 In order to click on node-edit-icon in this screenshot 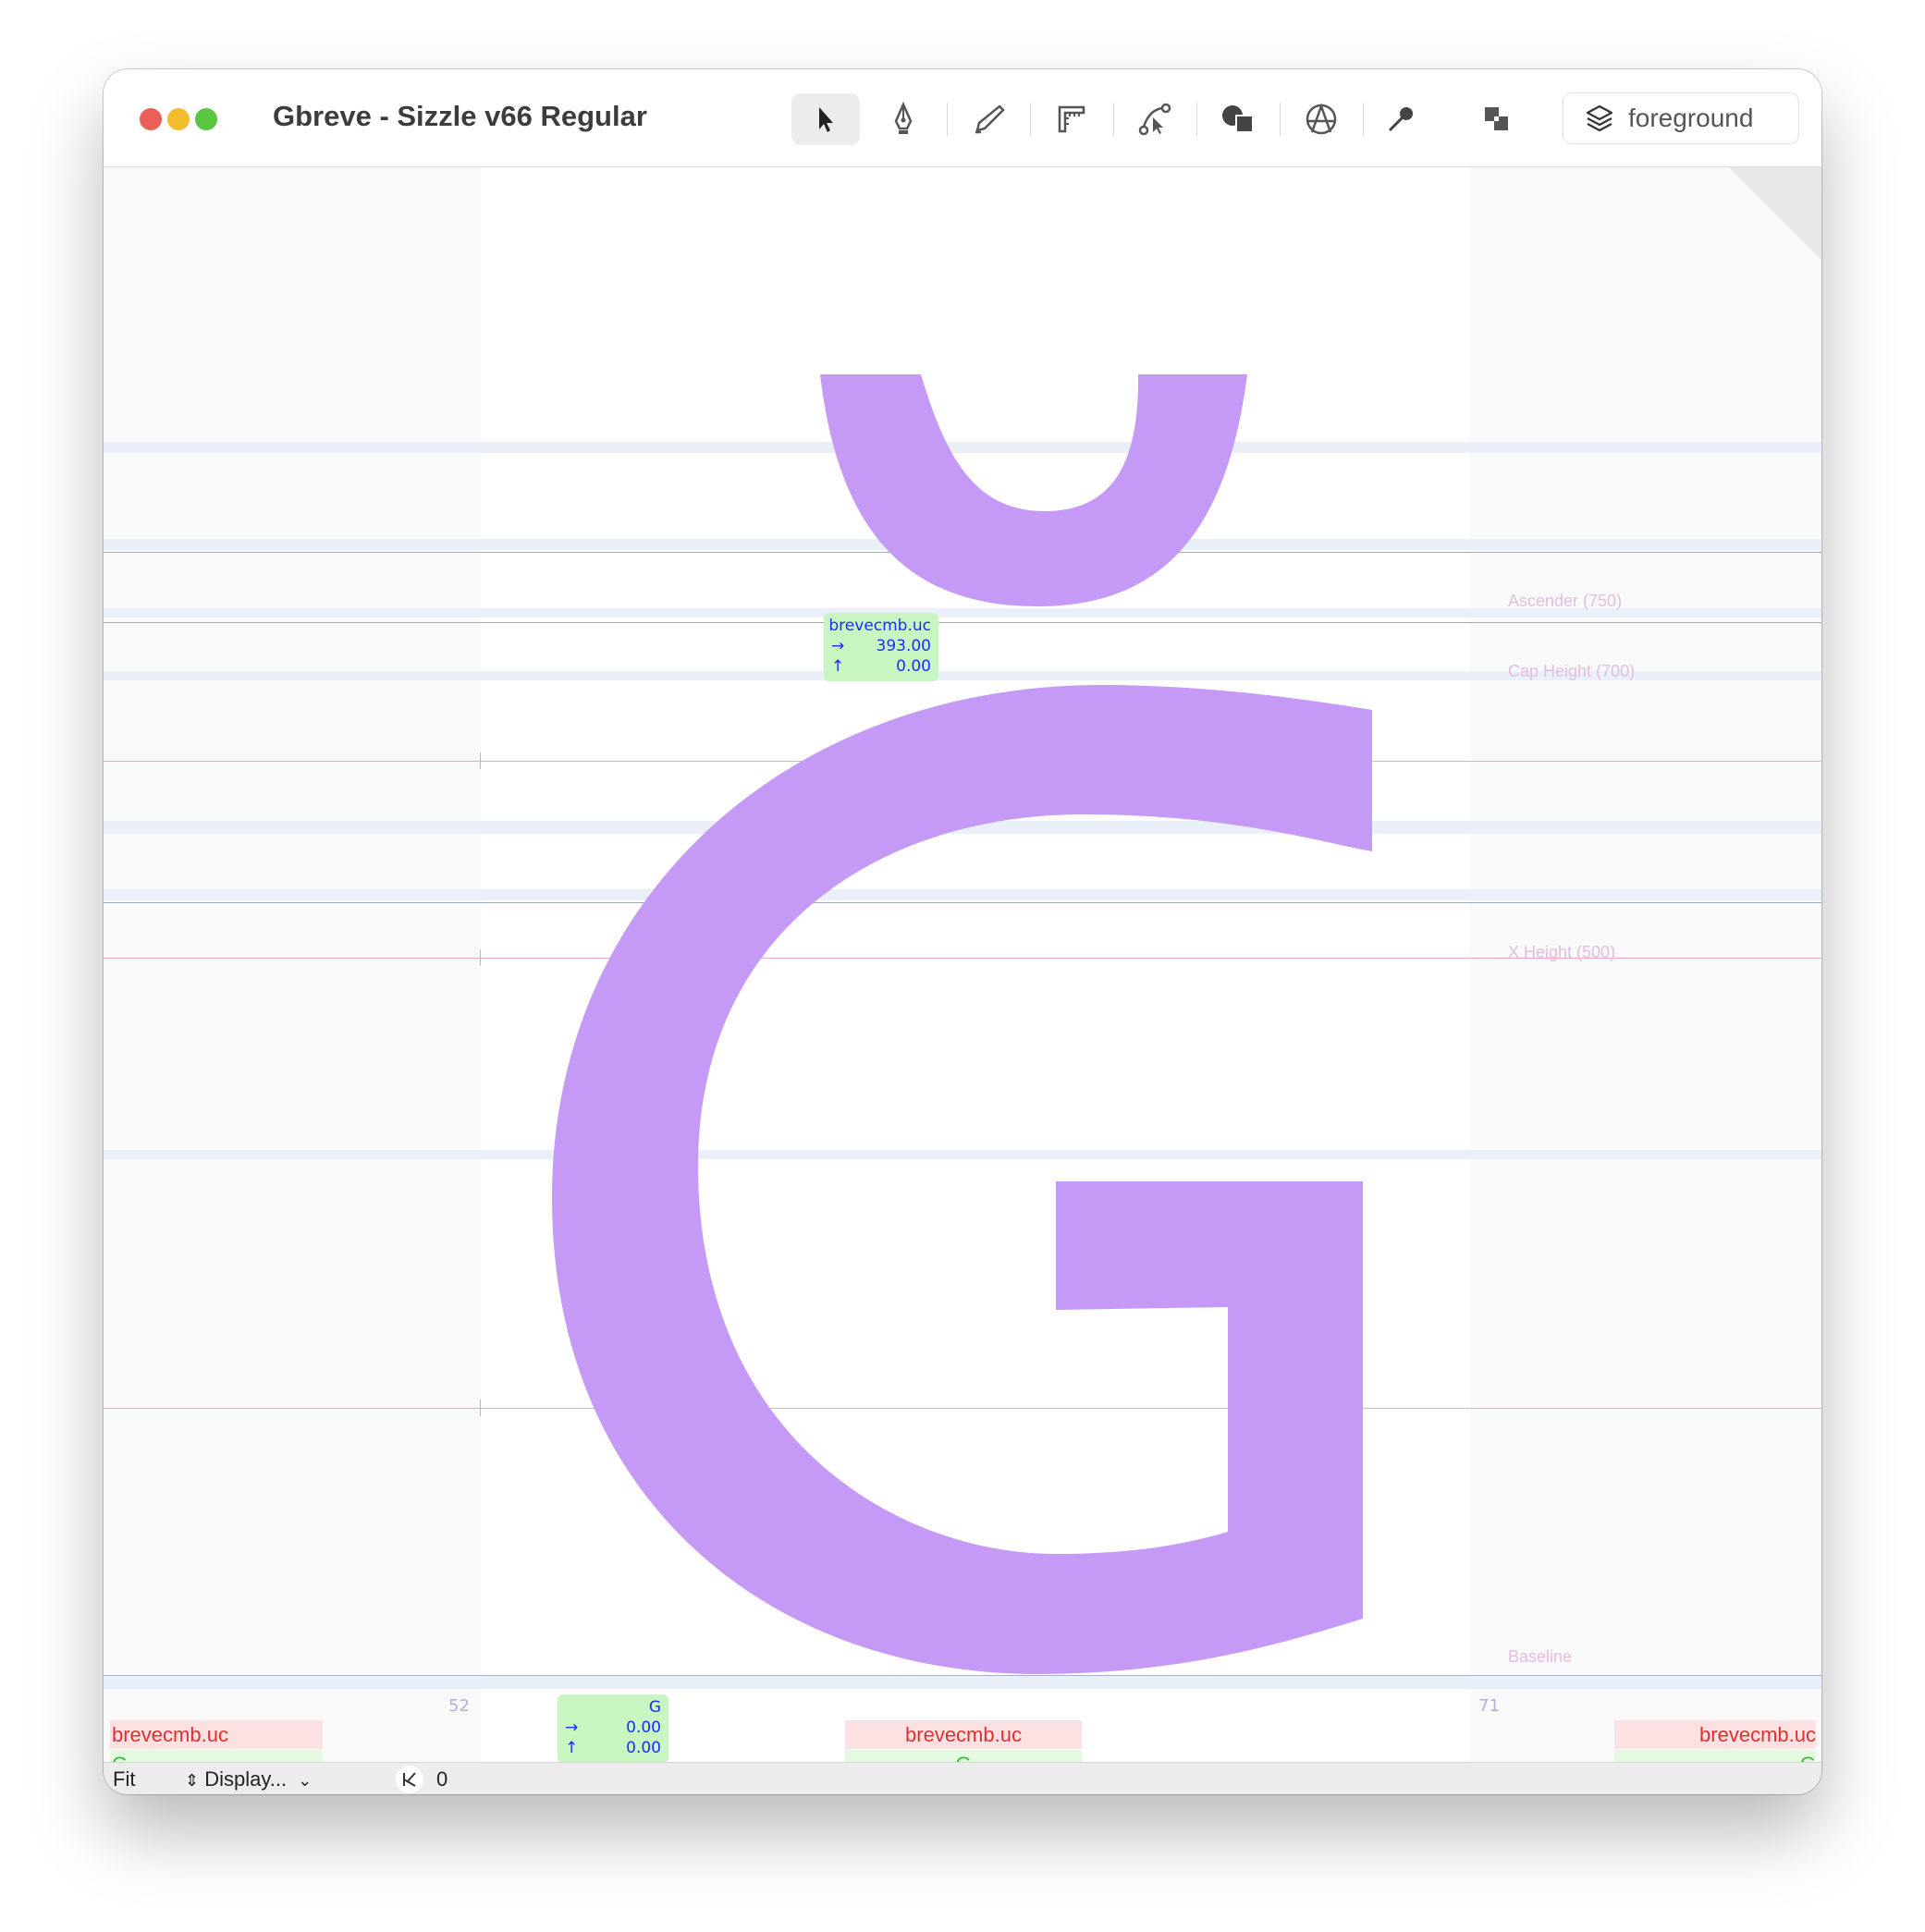, I will do `click(1154, 119)`.